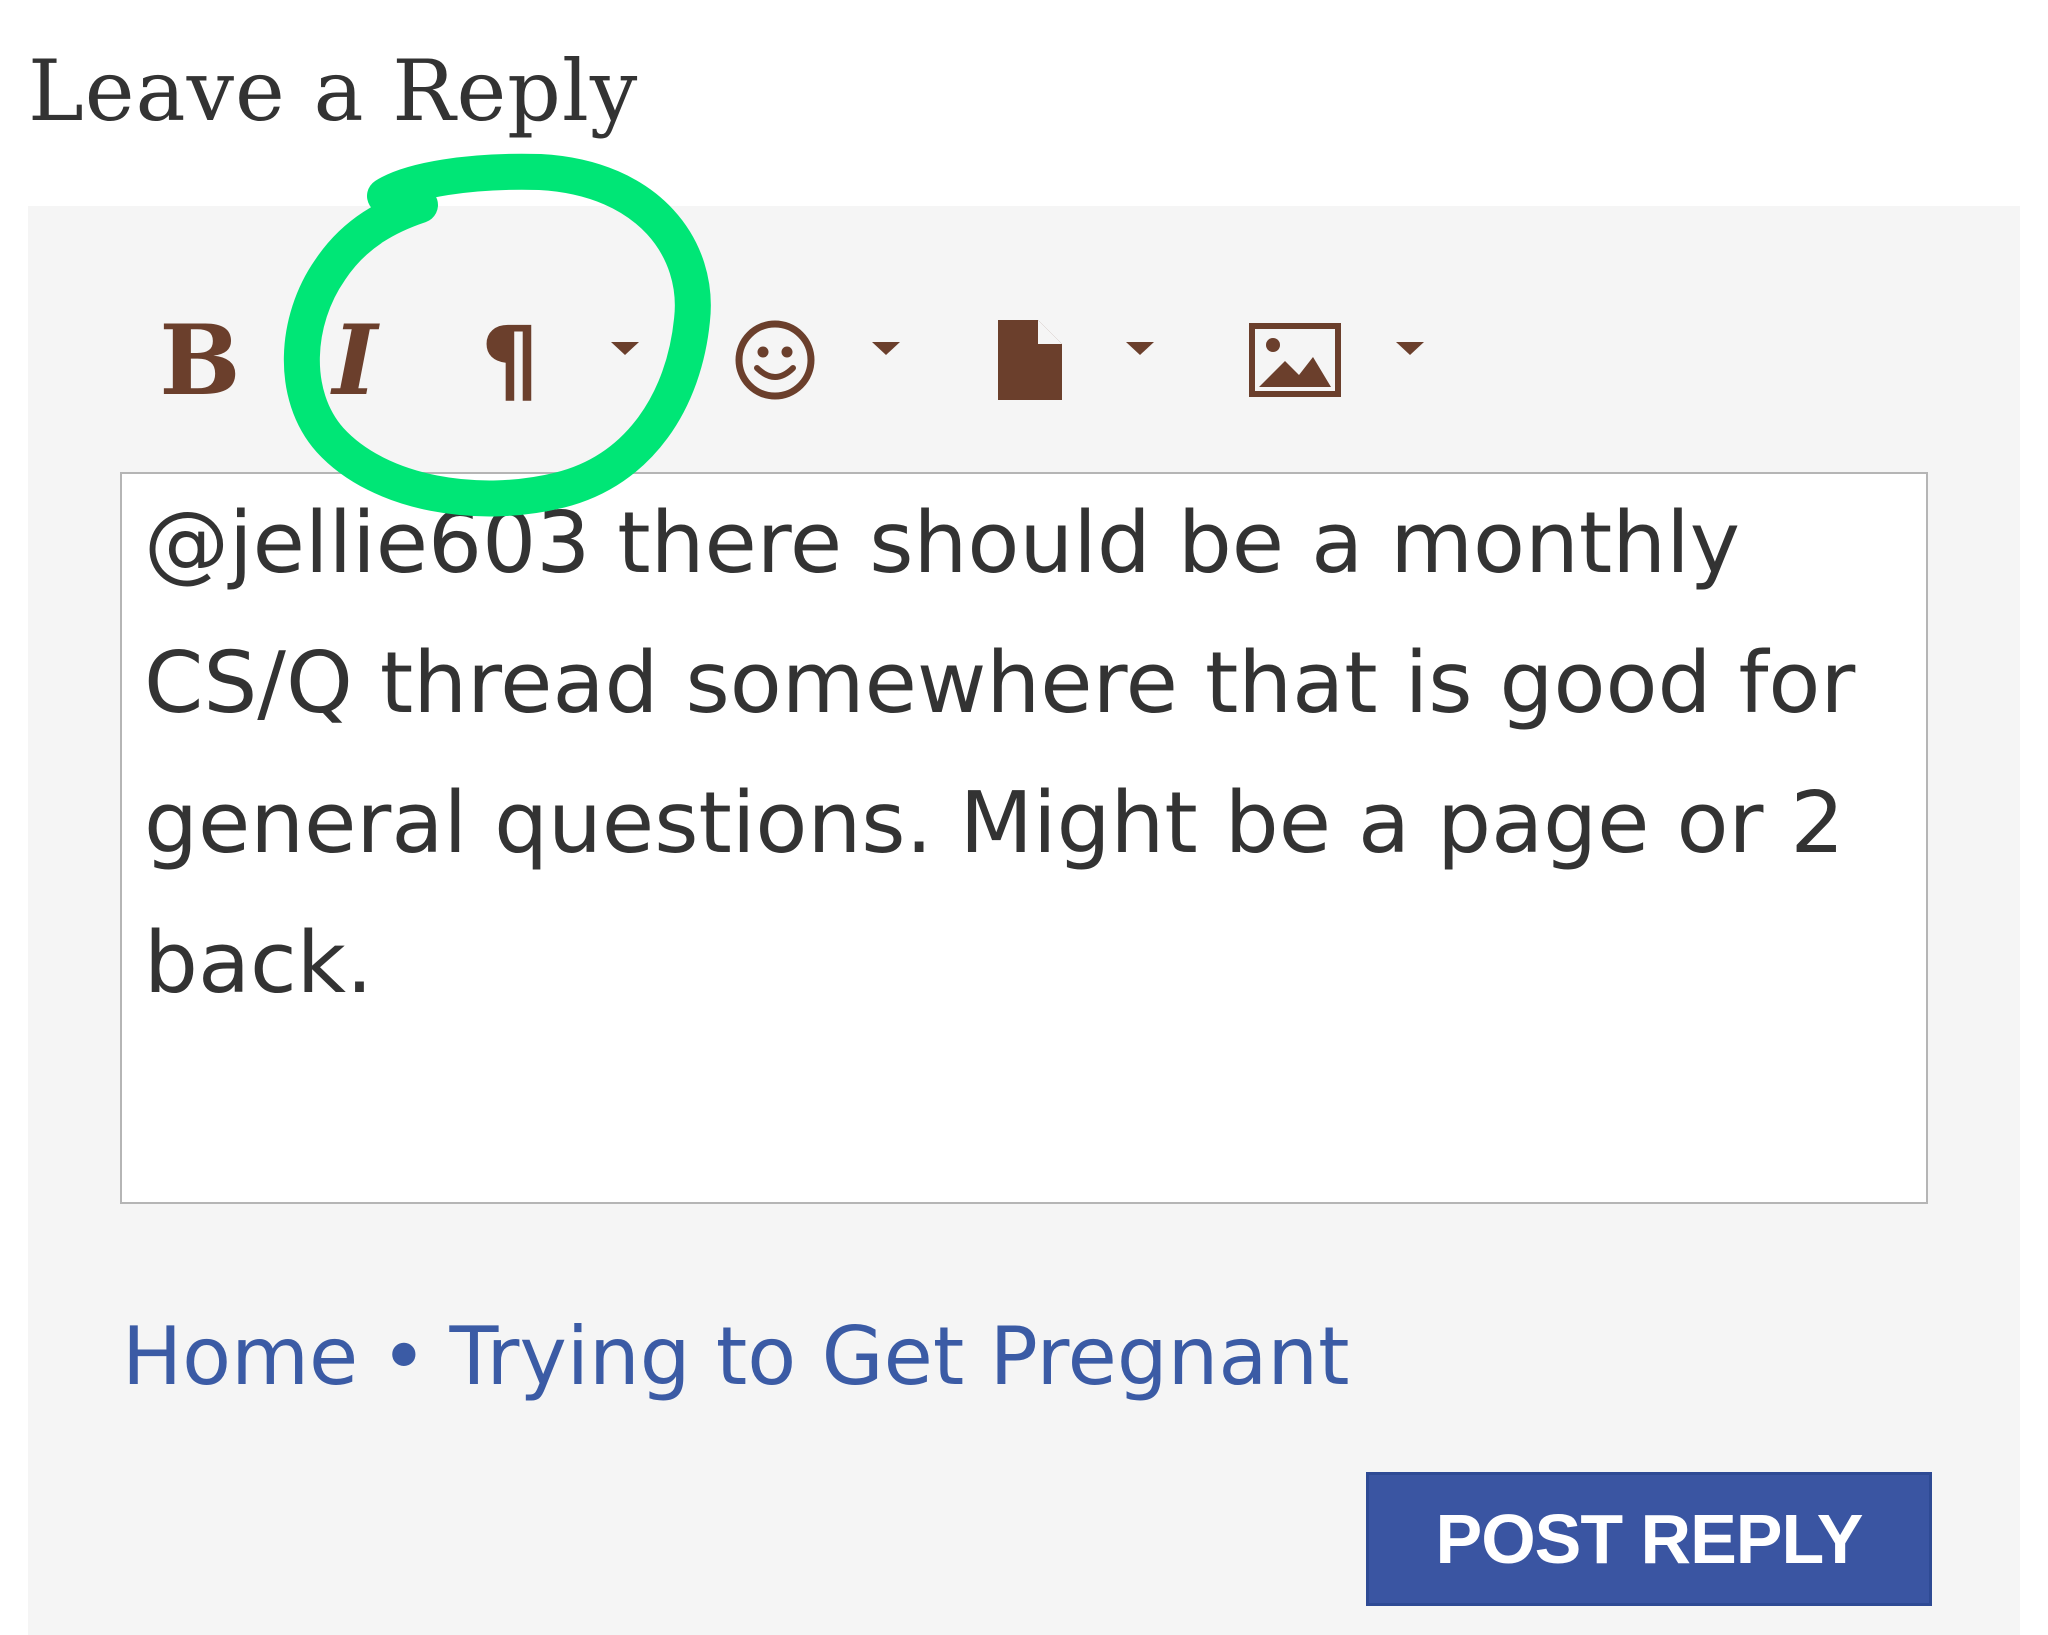  Describe the element at coordinates (1649, 1539) in the screenshot. I see `post-reply-button: POST REPLY` at that location.